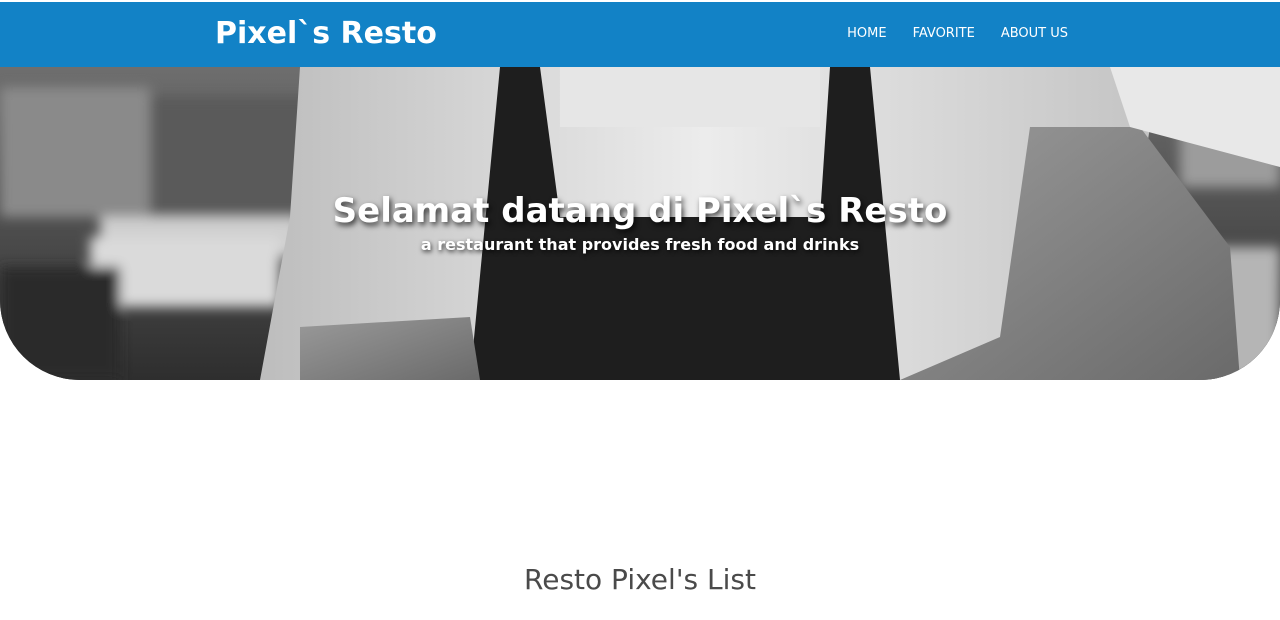 Image resolution: width=1280 pixels, height=620 pixels. What do you see at coordinates (326, 34) in the screenshot?
I see `brand-logo-link: Pixel`s Resto` at bounding box center [326, 34].